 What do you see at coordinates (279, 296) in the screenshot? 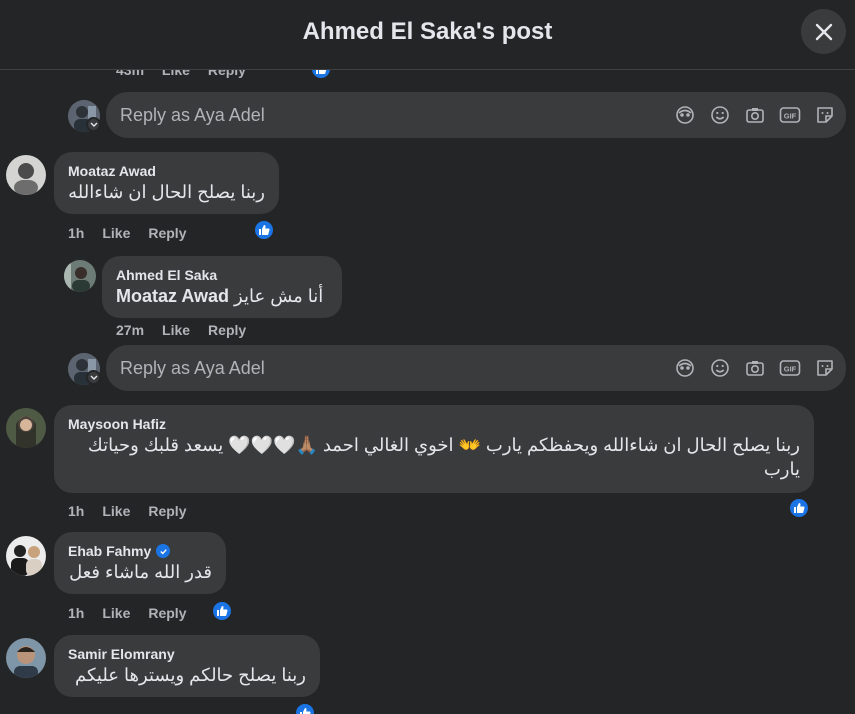
I see `comment-body: أنا مش عايز` at bounding box center [279, 296].